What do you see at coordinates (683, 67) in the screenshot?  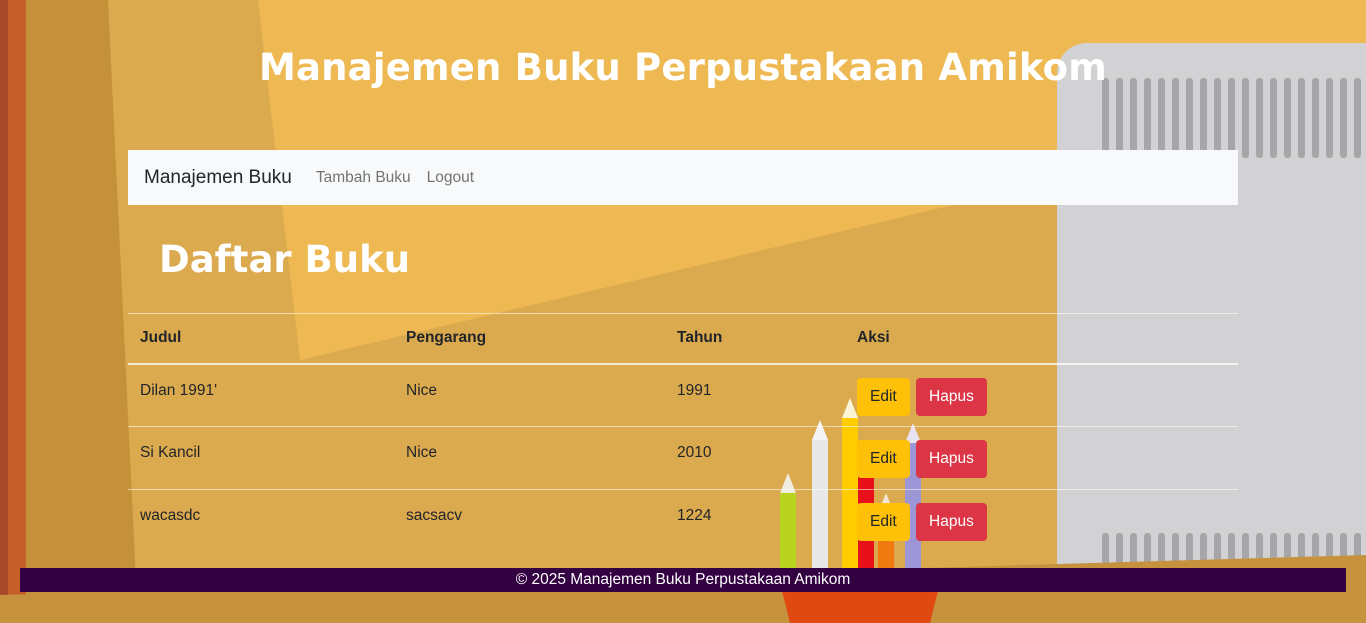 I see `page-title: Manajemen Buku Perpustakaan Amikom` at bounding box center [683, 67].